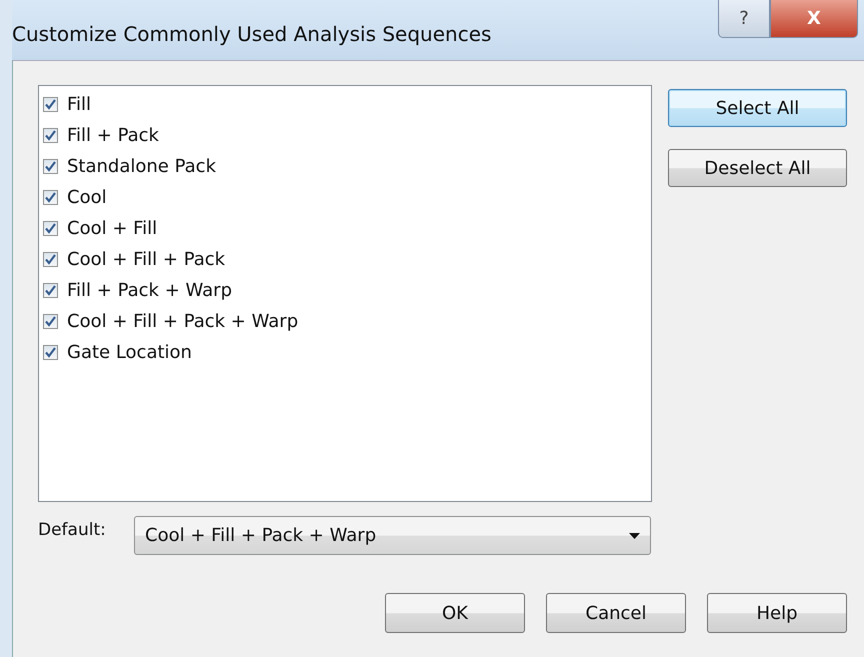 This screenshot has height=657, width=864. What do you see at coordinates (616, 613) in the screenshot?
I see `cancel-button: Cancel` at bounding box center [616, 613].